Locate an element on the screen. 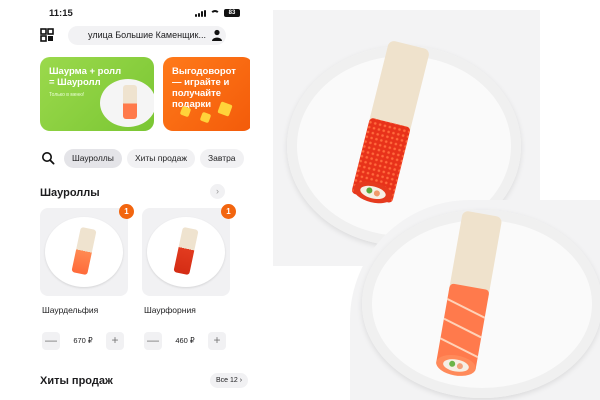 Image resolution: width=600 pixels, height=400 pixels. chip-breakfast: Завтра is located at coordinates (222, 158).